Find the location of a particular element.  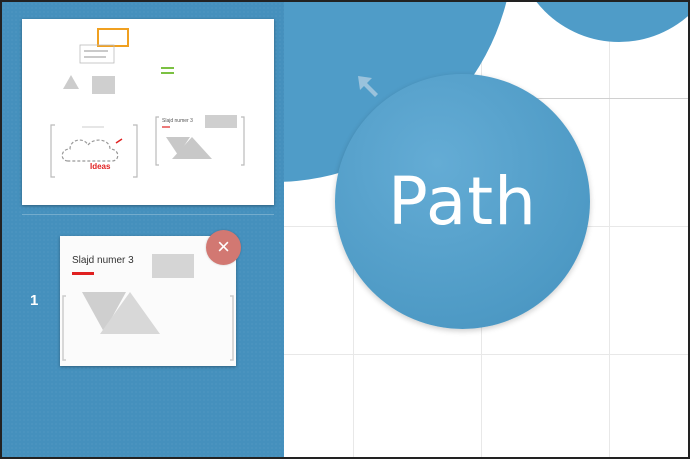

path-arrow-icon is located at coordinates (368, 86).